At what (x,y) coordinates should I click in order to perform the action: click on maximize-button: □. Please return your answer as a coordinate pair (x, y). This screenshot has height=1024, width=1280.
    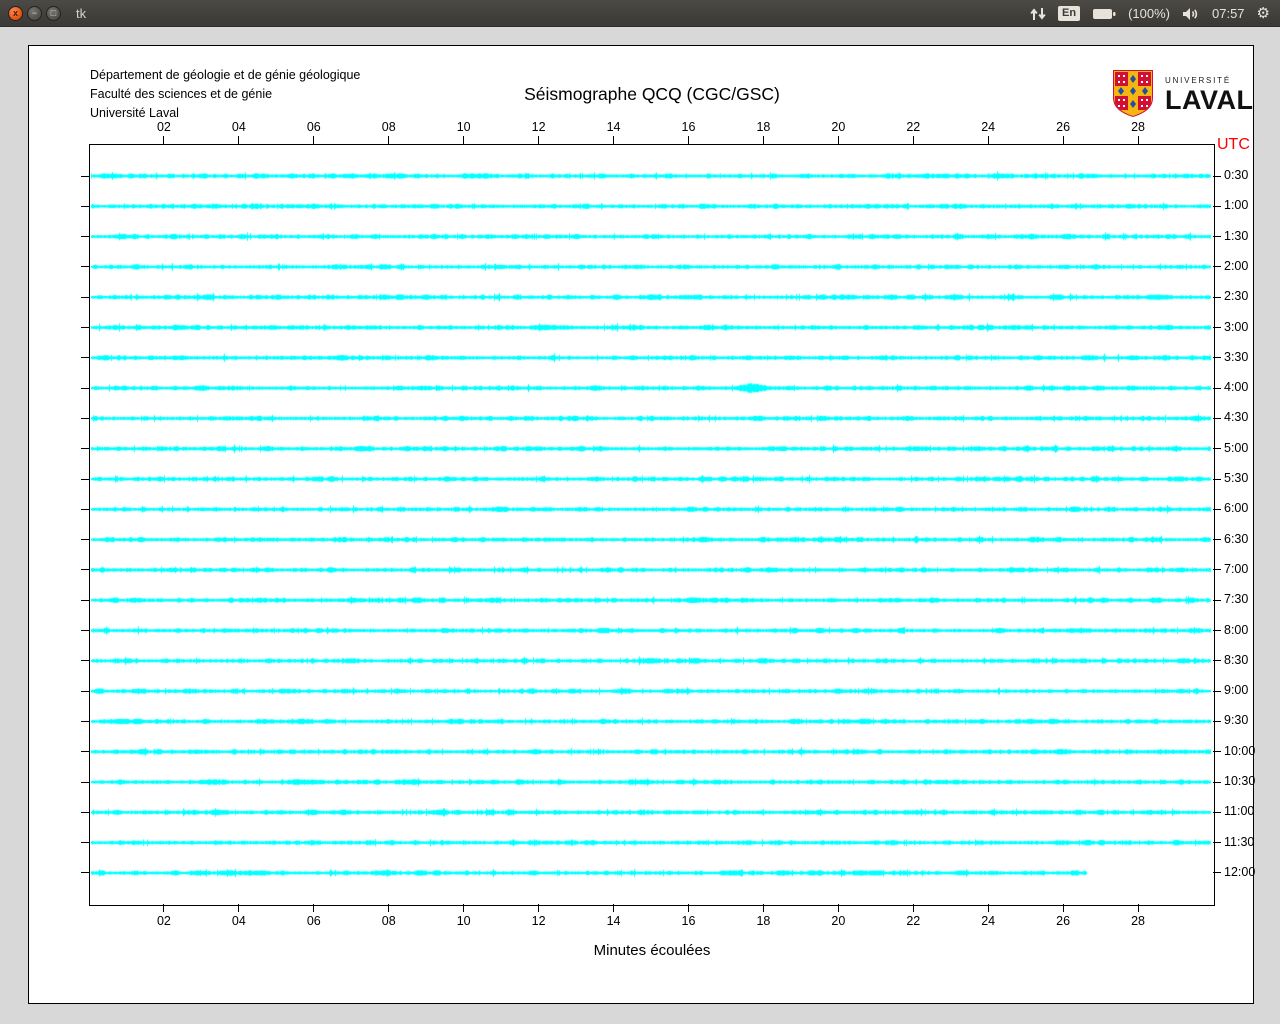
    Looking at the image, I should click on (53, 13).